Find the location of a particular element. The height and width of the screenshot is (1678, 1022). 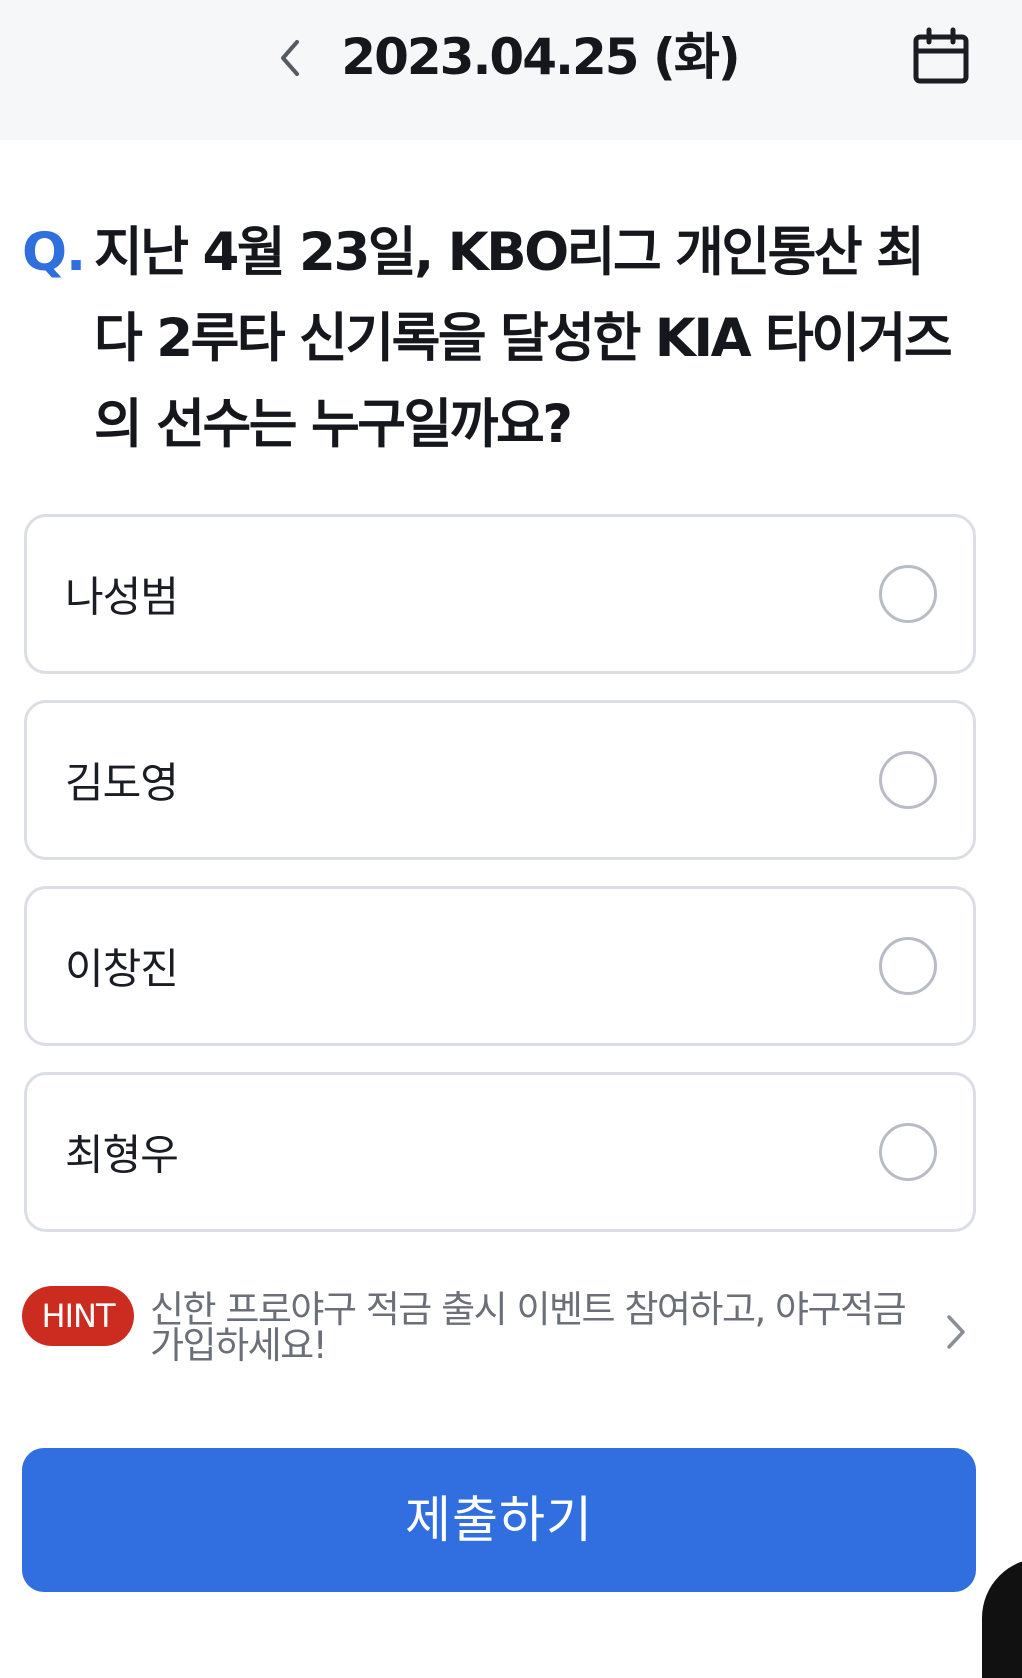

hint-chevron is located at coordinates (956, 1332).